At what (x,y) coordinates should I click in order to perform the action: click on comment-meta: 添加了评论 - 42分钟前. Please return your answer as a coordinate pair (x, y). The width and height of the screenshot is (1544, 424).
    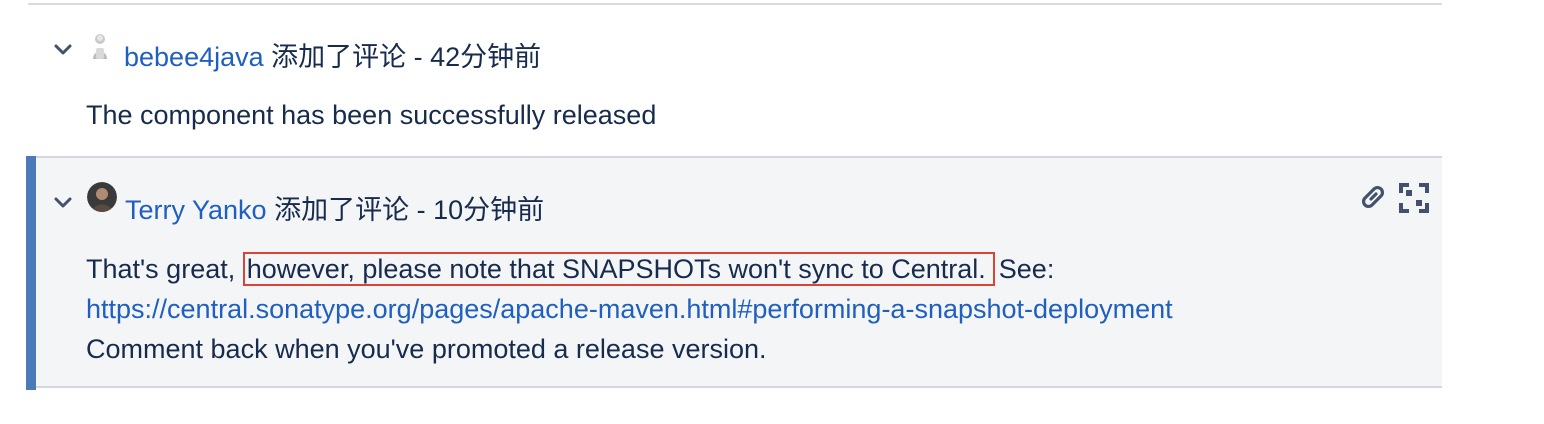
    Looking at the image, I should click on (406, 57).